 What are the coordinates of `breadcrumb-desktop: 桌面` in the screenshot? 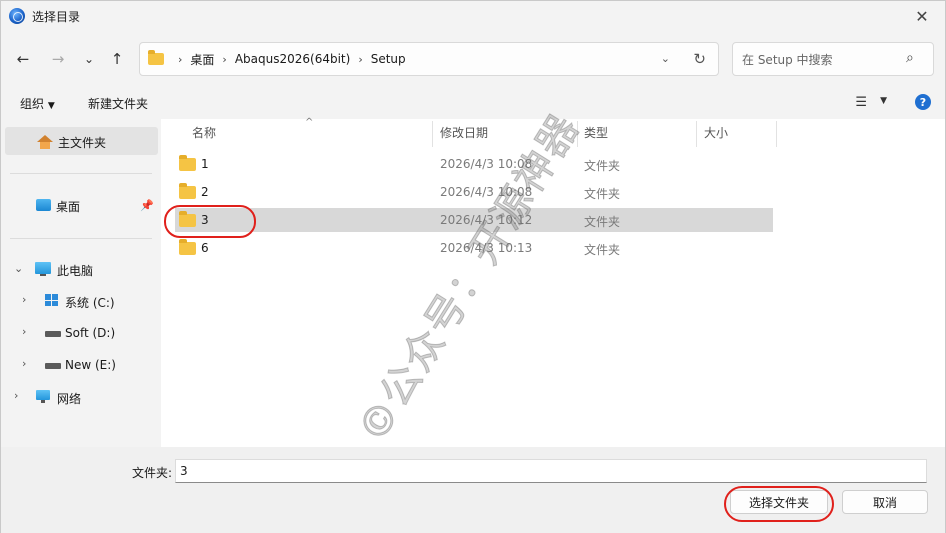 It's located at (202, 59).